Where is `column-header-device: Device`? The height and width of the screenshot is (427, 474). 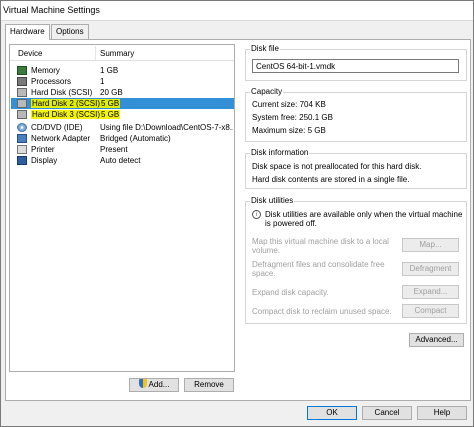 column-header-device: Device is located at coordinates (30, 53).